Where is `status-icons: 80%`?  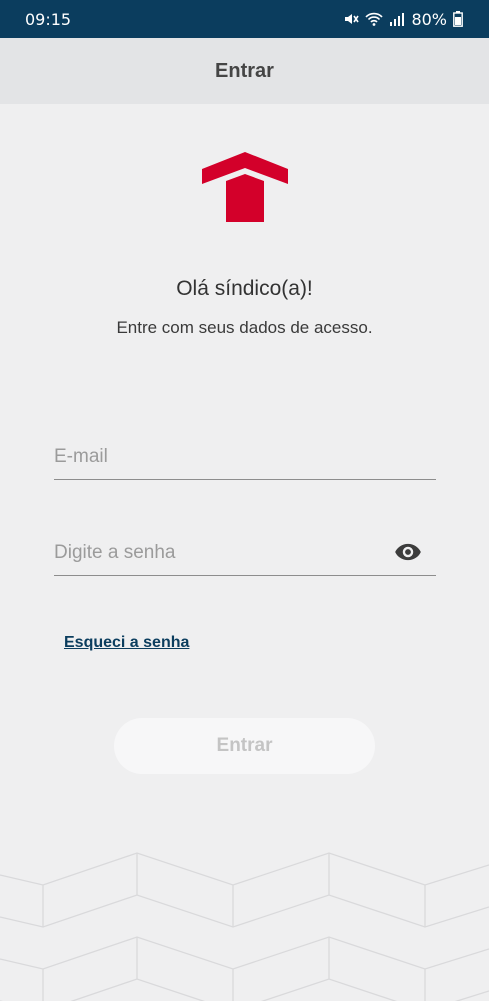 status-icons: 80% is located at coordinates (403, 19).